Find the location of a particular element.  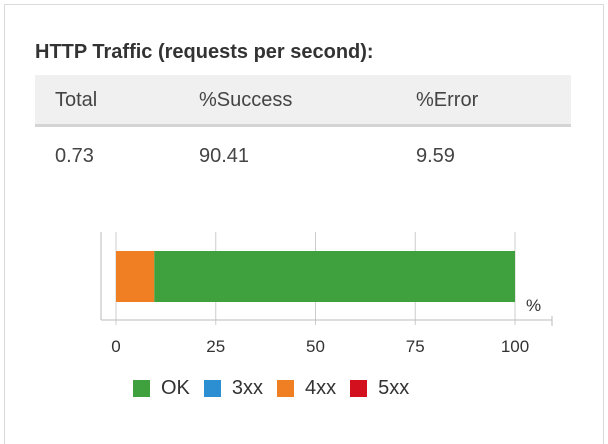

x-tick-label: 25 is located at coordinates (215, 346).